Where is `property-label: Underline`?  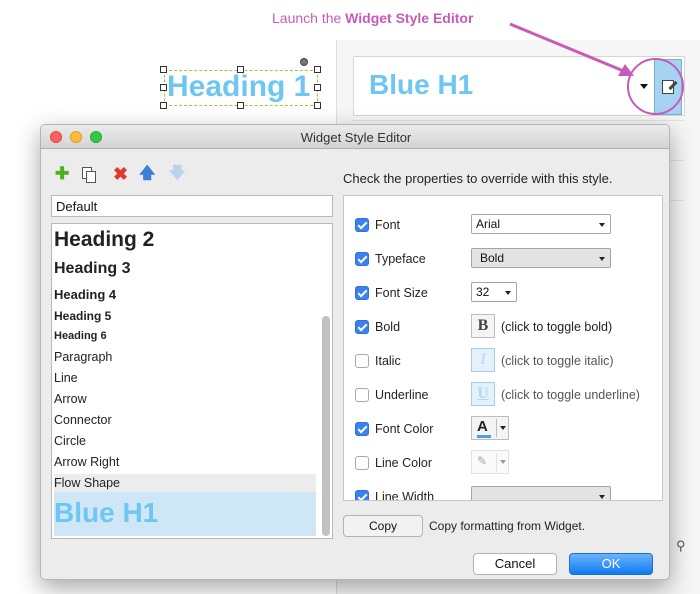
property-label: Underline is located at coordinates (402, 395).